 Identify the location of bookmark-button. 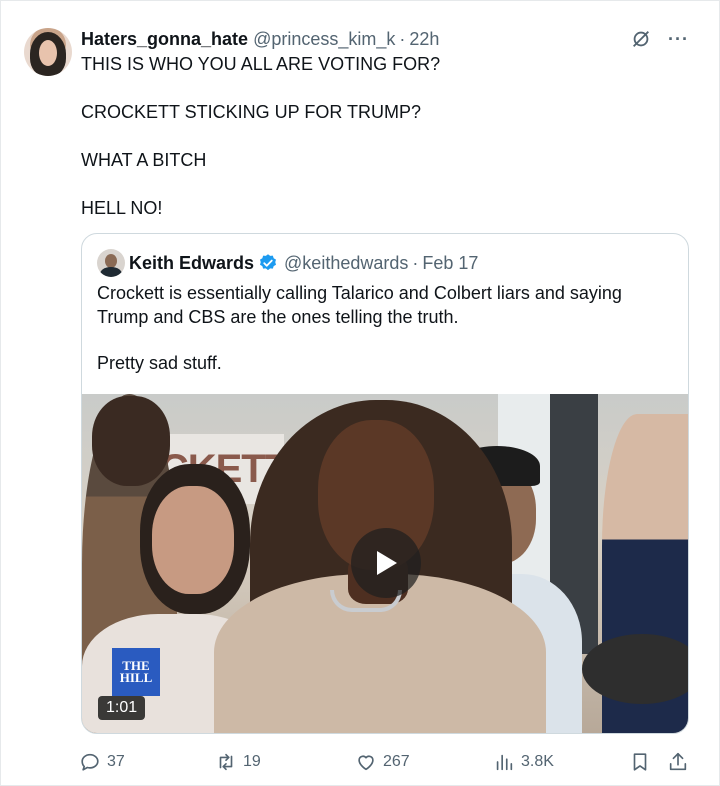
(640, 762).